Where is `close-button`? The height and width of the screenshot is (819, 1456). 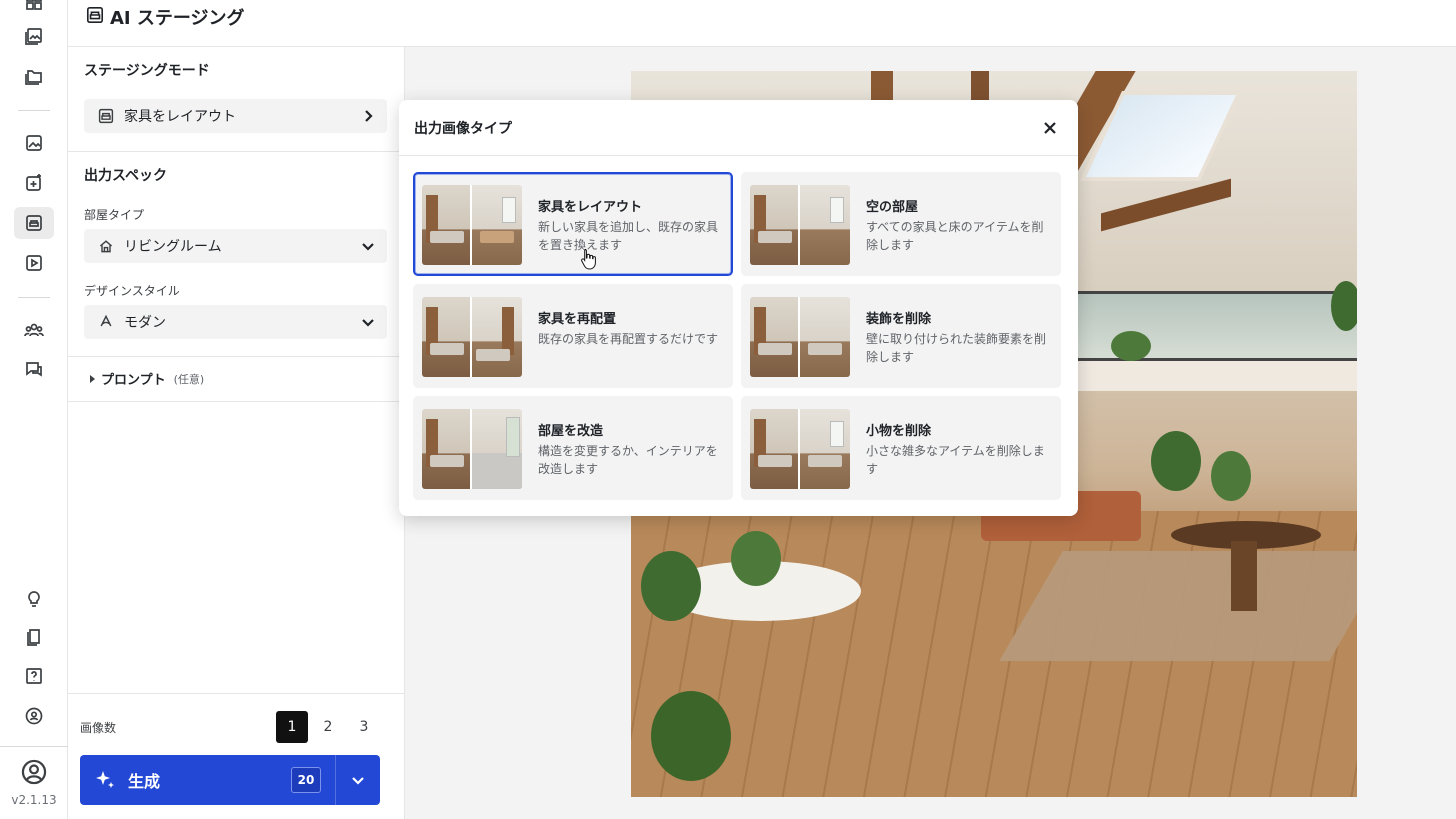
close-button is located at coordinates (1050, 128).